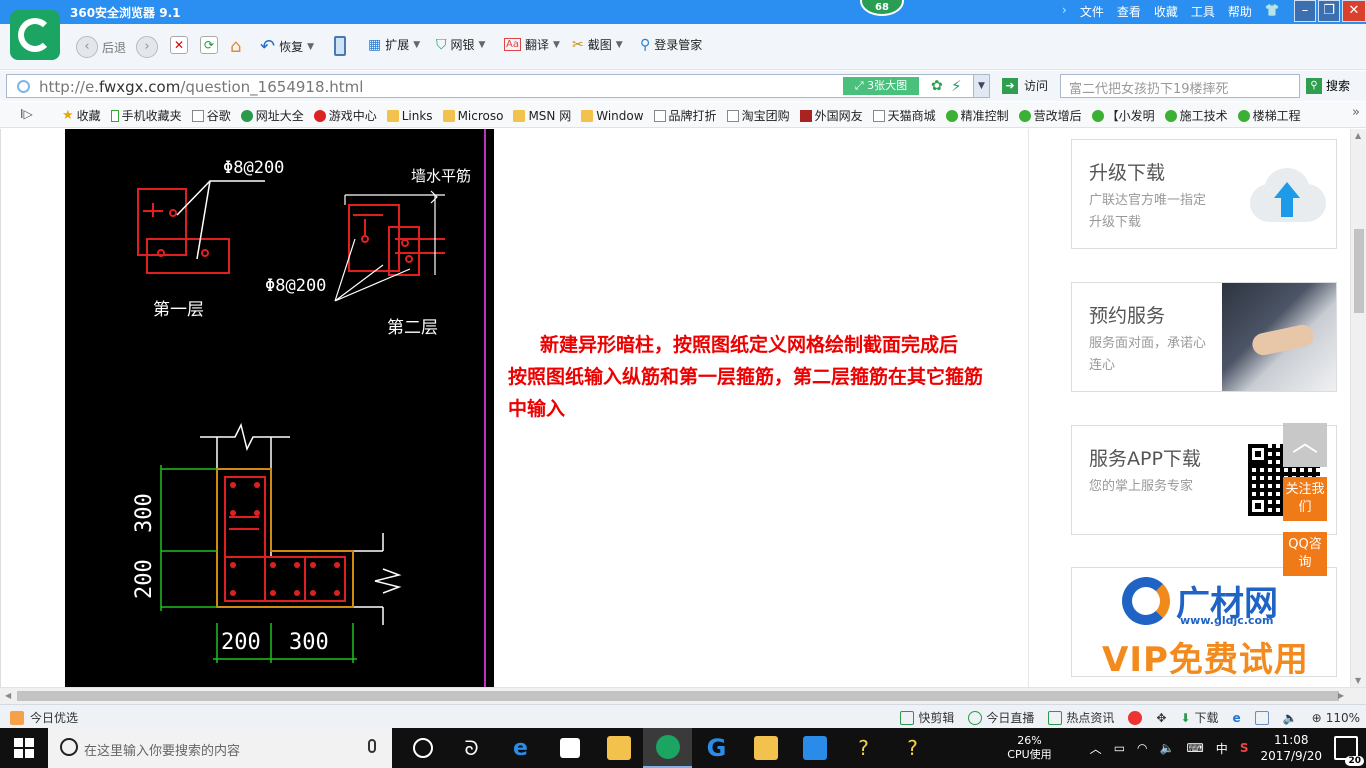 The width and height of the screenshot is (1366, 768). I want to click on bookmark-item: 天猫商城, so click(904, 115).